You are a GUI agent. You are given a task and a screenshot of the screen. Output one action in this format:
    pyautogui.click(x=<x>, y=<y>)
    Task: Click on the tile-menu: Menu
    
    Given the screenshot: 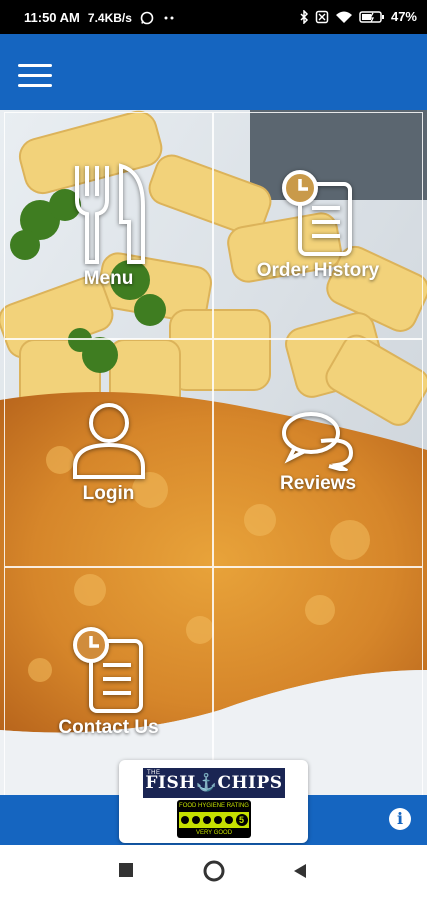 What is the action you would take?
    pyautogui.click(x=108, y=225)
    